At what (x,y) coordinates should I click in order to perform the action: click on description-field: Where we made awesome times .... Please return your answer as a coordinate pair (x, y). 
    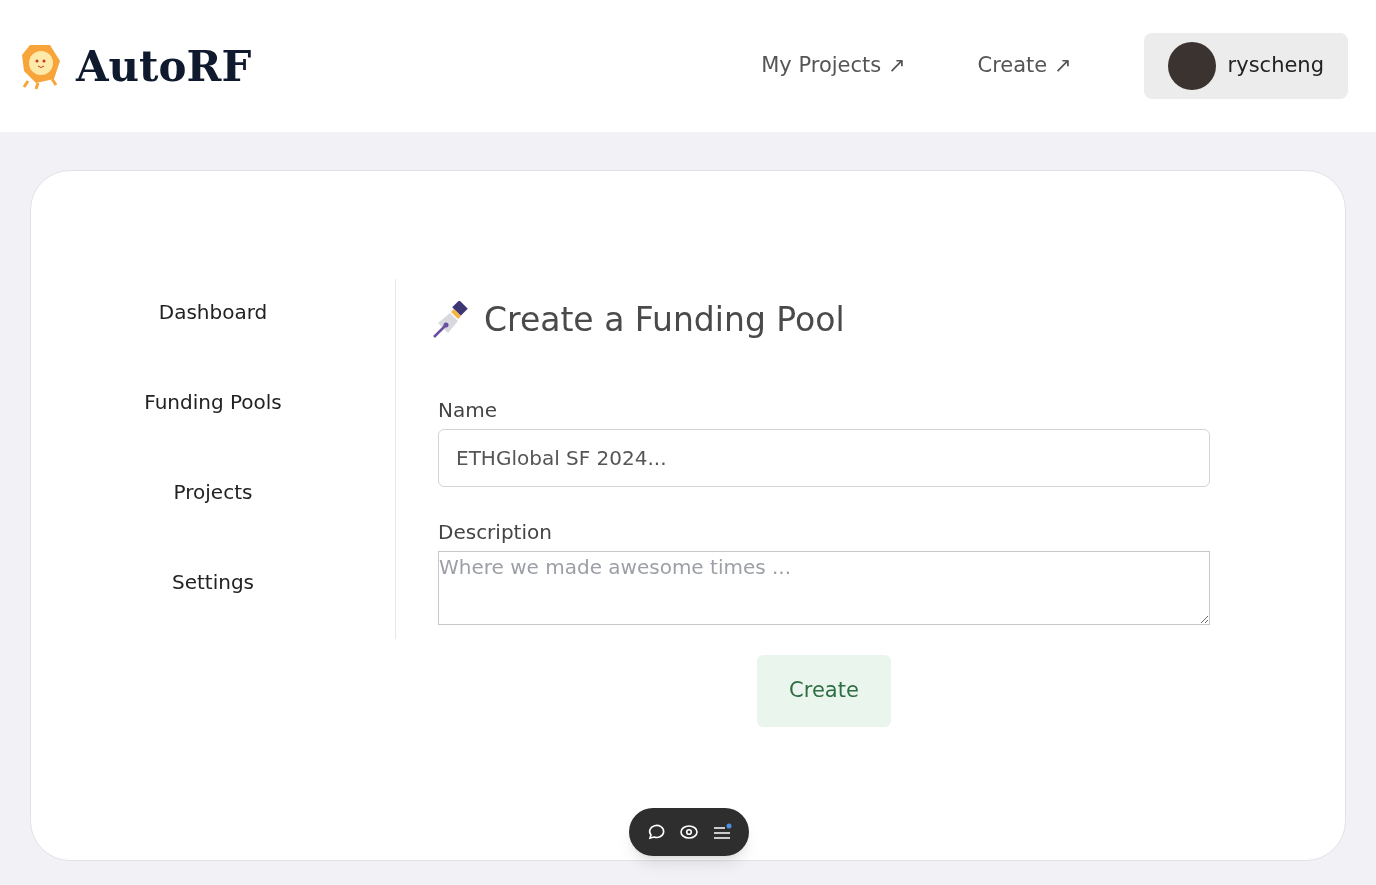
    Looking at the image, I should click on (824, 587).